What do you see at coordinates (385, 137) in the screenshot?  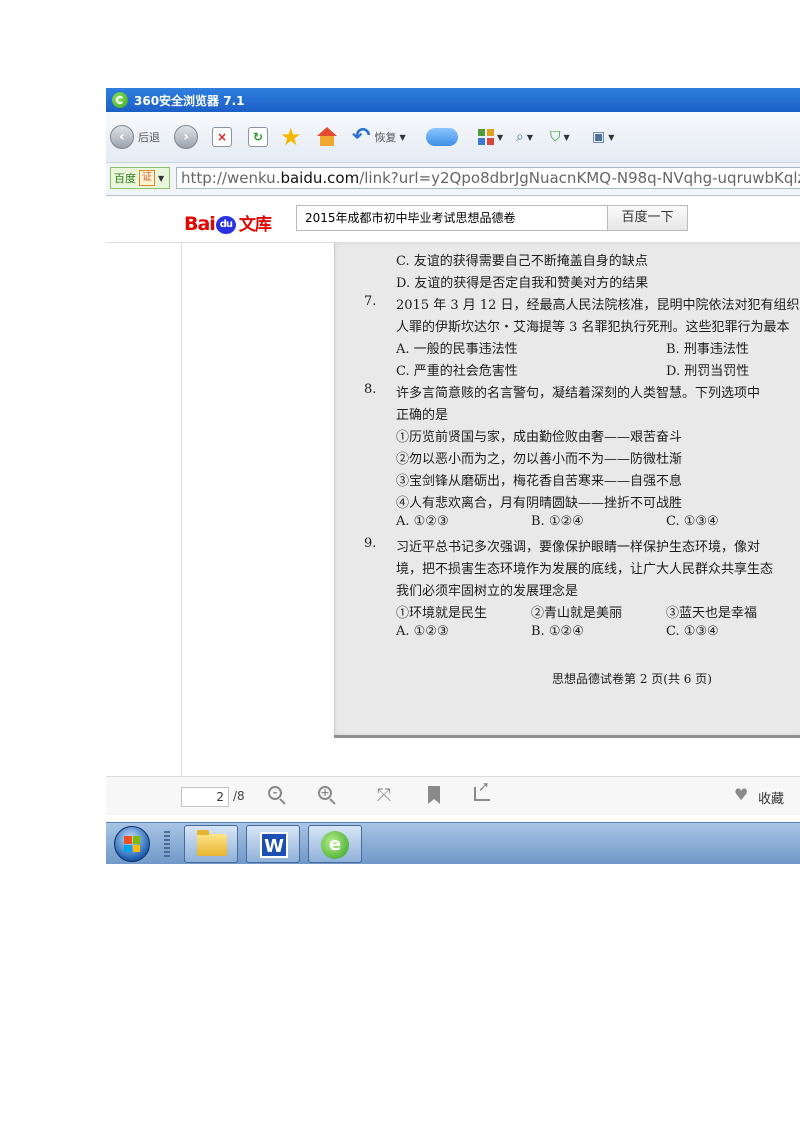 I see `undo-label: 恢复` at bounding box center [385, 137].